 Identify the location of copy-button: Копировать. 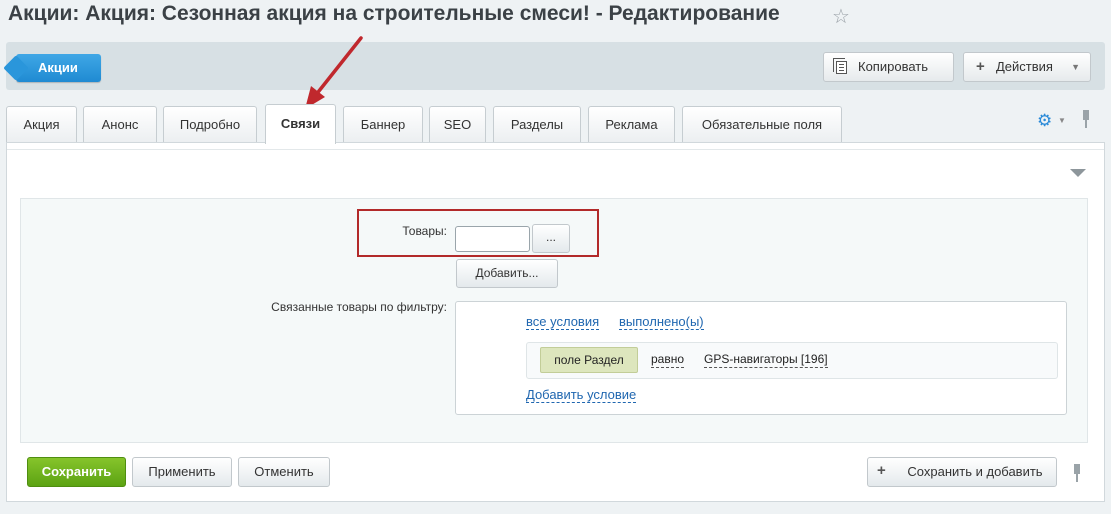
(888, 67).